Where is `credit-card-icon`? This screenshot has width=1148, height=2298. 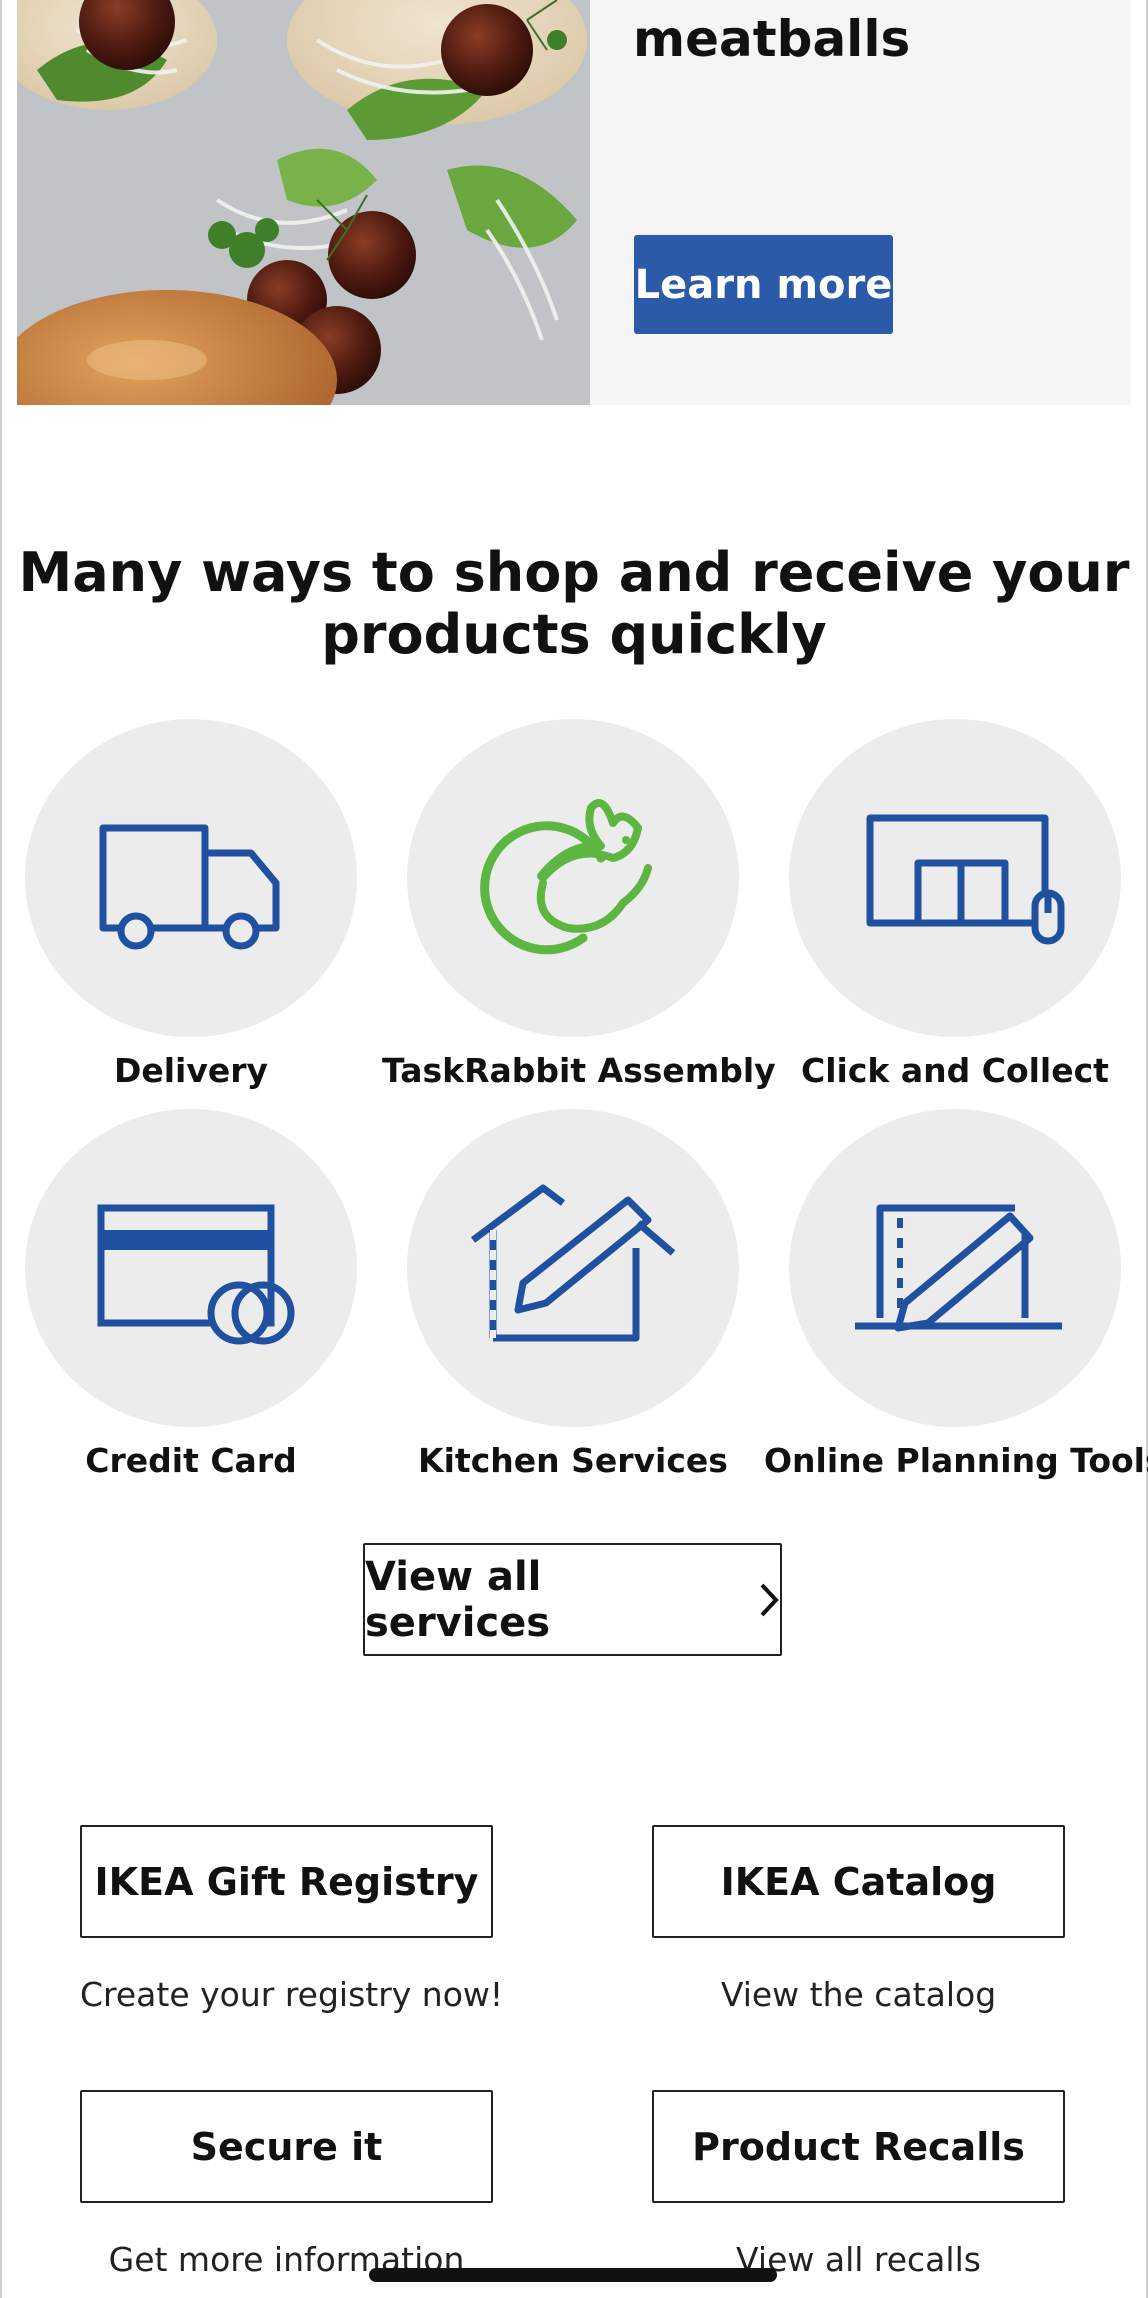 credit-card-icon is located at coordinates (196, 1274).